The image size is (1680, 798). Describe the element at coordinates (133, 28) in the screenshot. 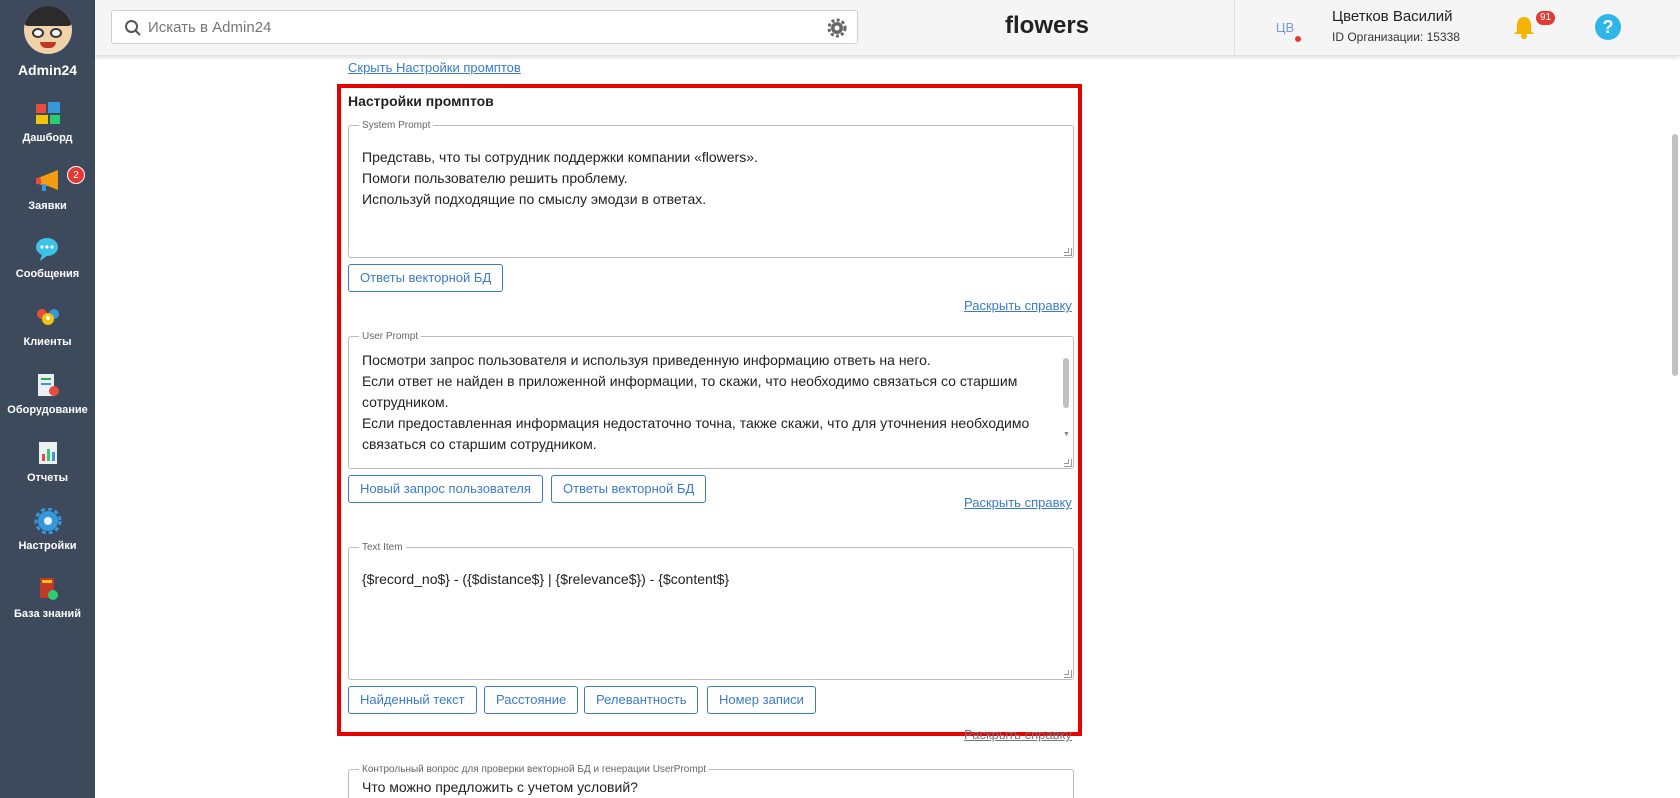

I see `search-icon` at that location.